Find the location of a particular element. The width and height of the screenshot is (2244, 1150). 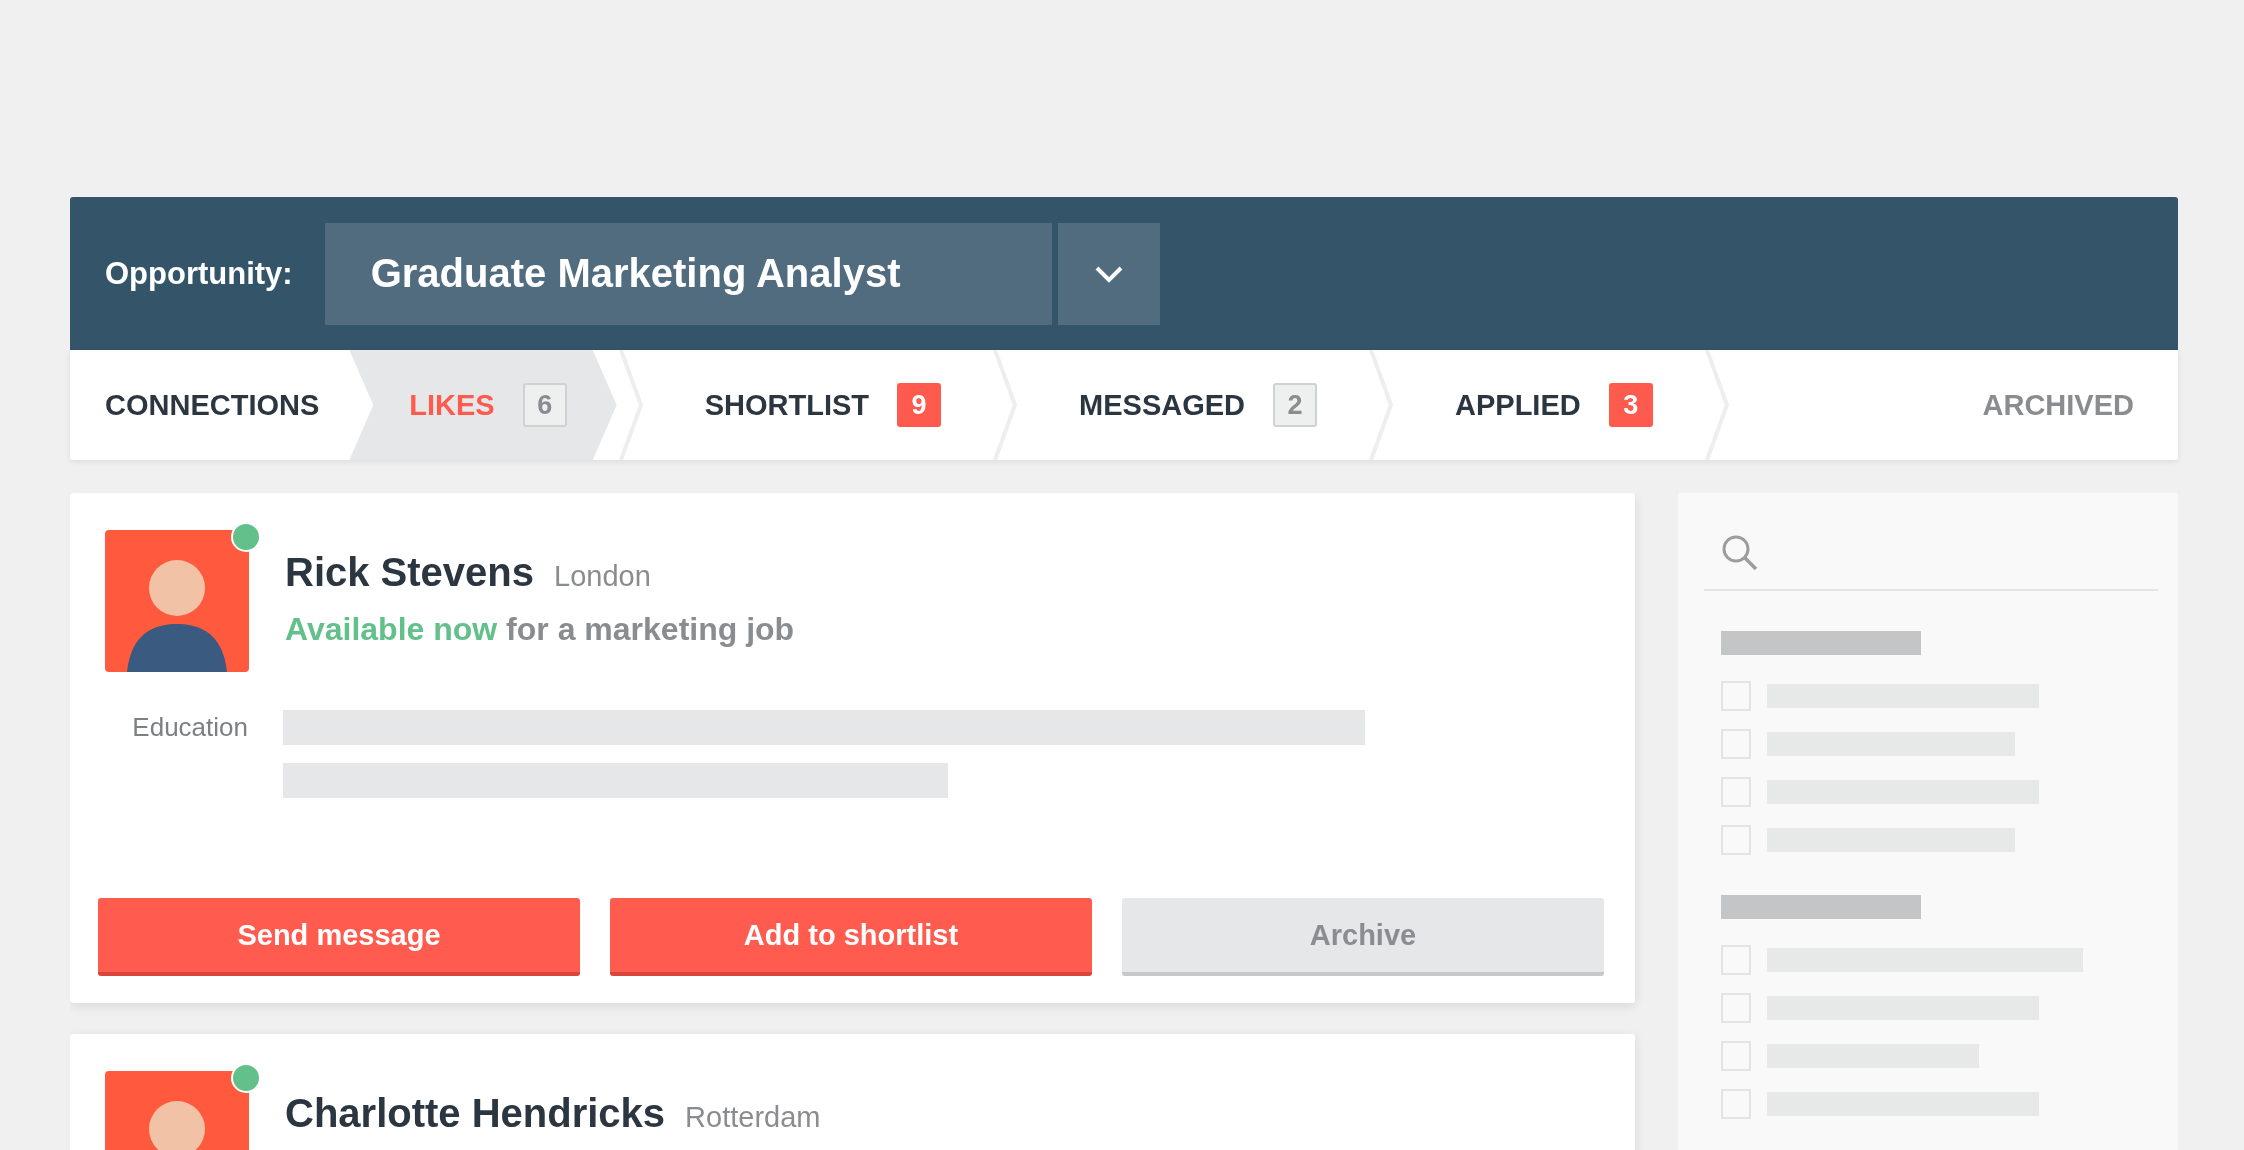

pipeline-tab: SHORTLIST 9 is located at coordinates (818, 405).